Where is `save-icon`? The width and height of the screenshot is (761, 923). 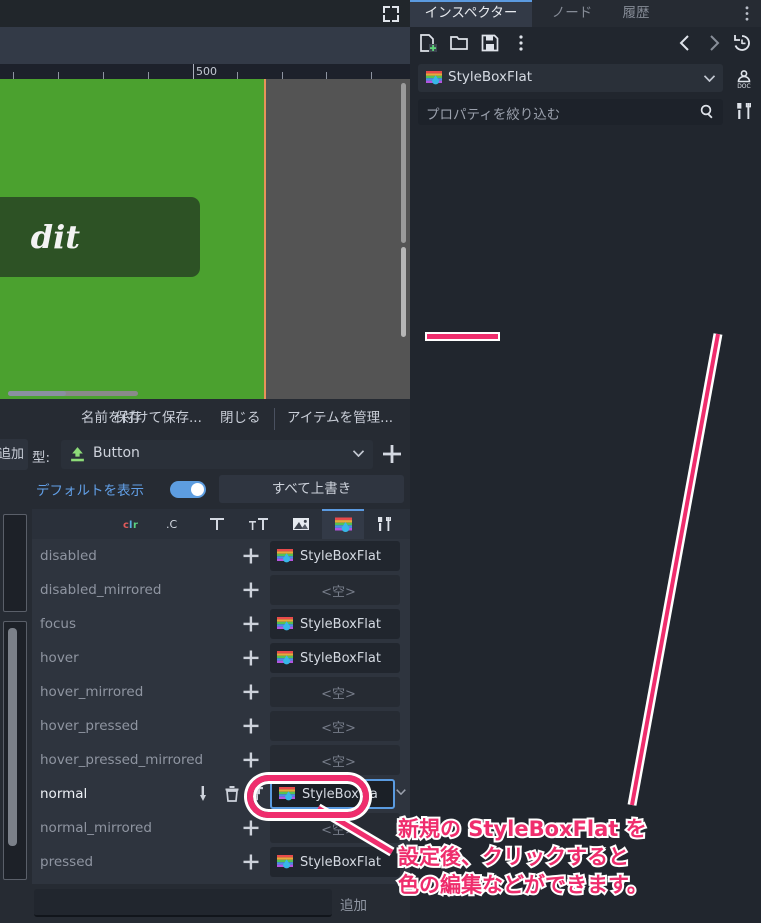
save-icon is located at coordinates (490, 43).